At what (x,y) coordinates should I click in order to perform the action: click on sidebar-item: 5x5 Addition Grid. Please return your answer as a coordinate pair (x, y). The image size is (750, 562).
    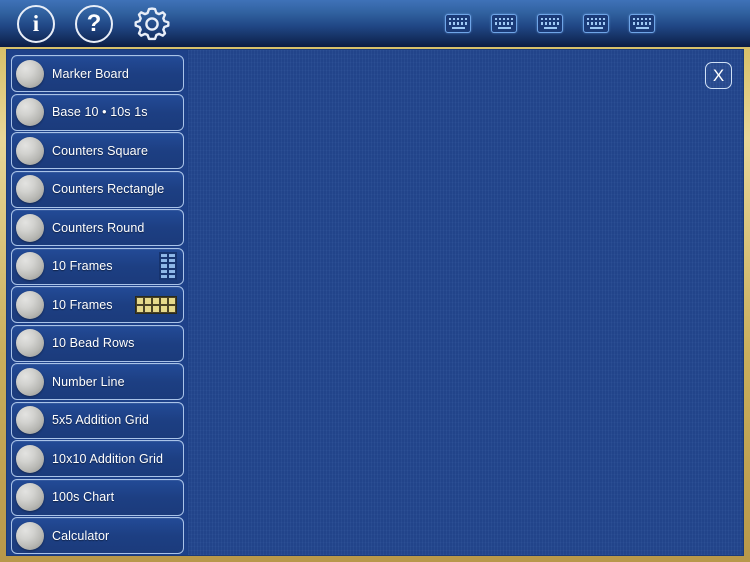
    Looking at the image, I should click on (97, 420).